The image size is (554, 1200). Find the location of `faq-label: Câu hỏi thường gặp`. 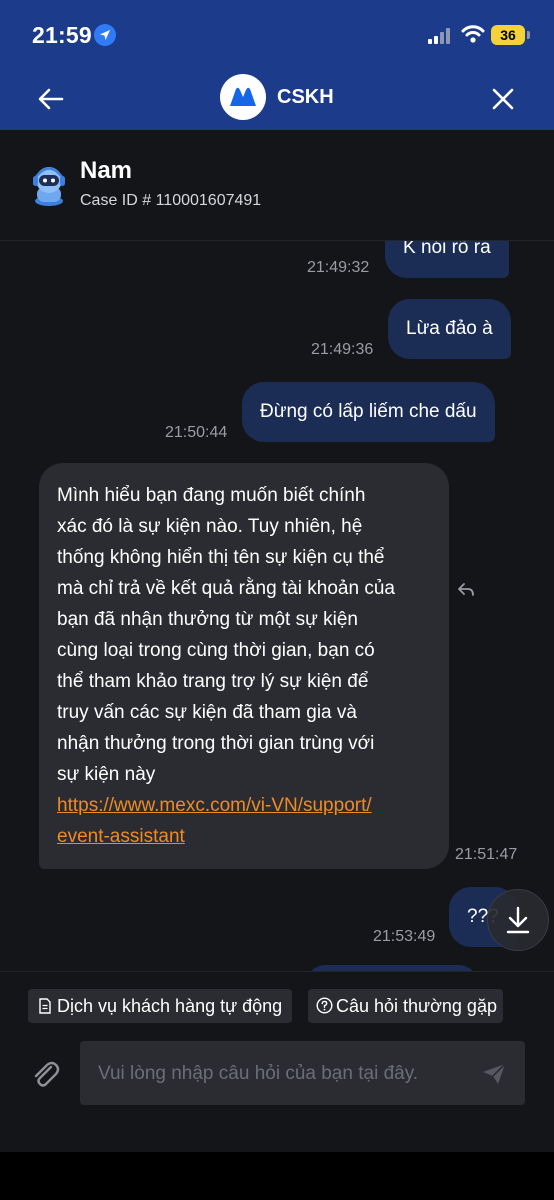

faq-label: Câu hỏi thường gặp is located at coordinates (416, 1006).